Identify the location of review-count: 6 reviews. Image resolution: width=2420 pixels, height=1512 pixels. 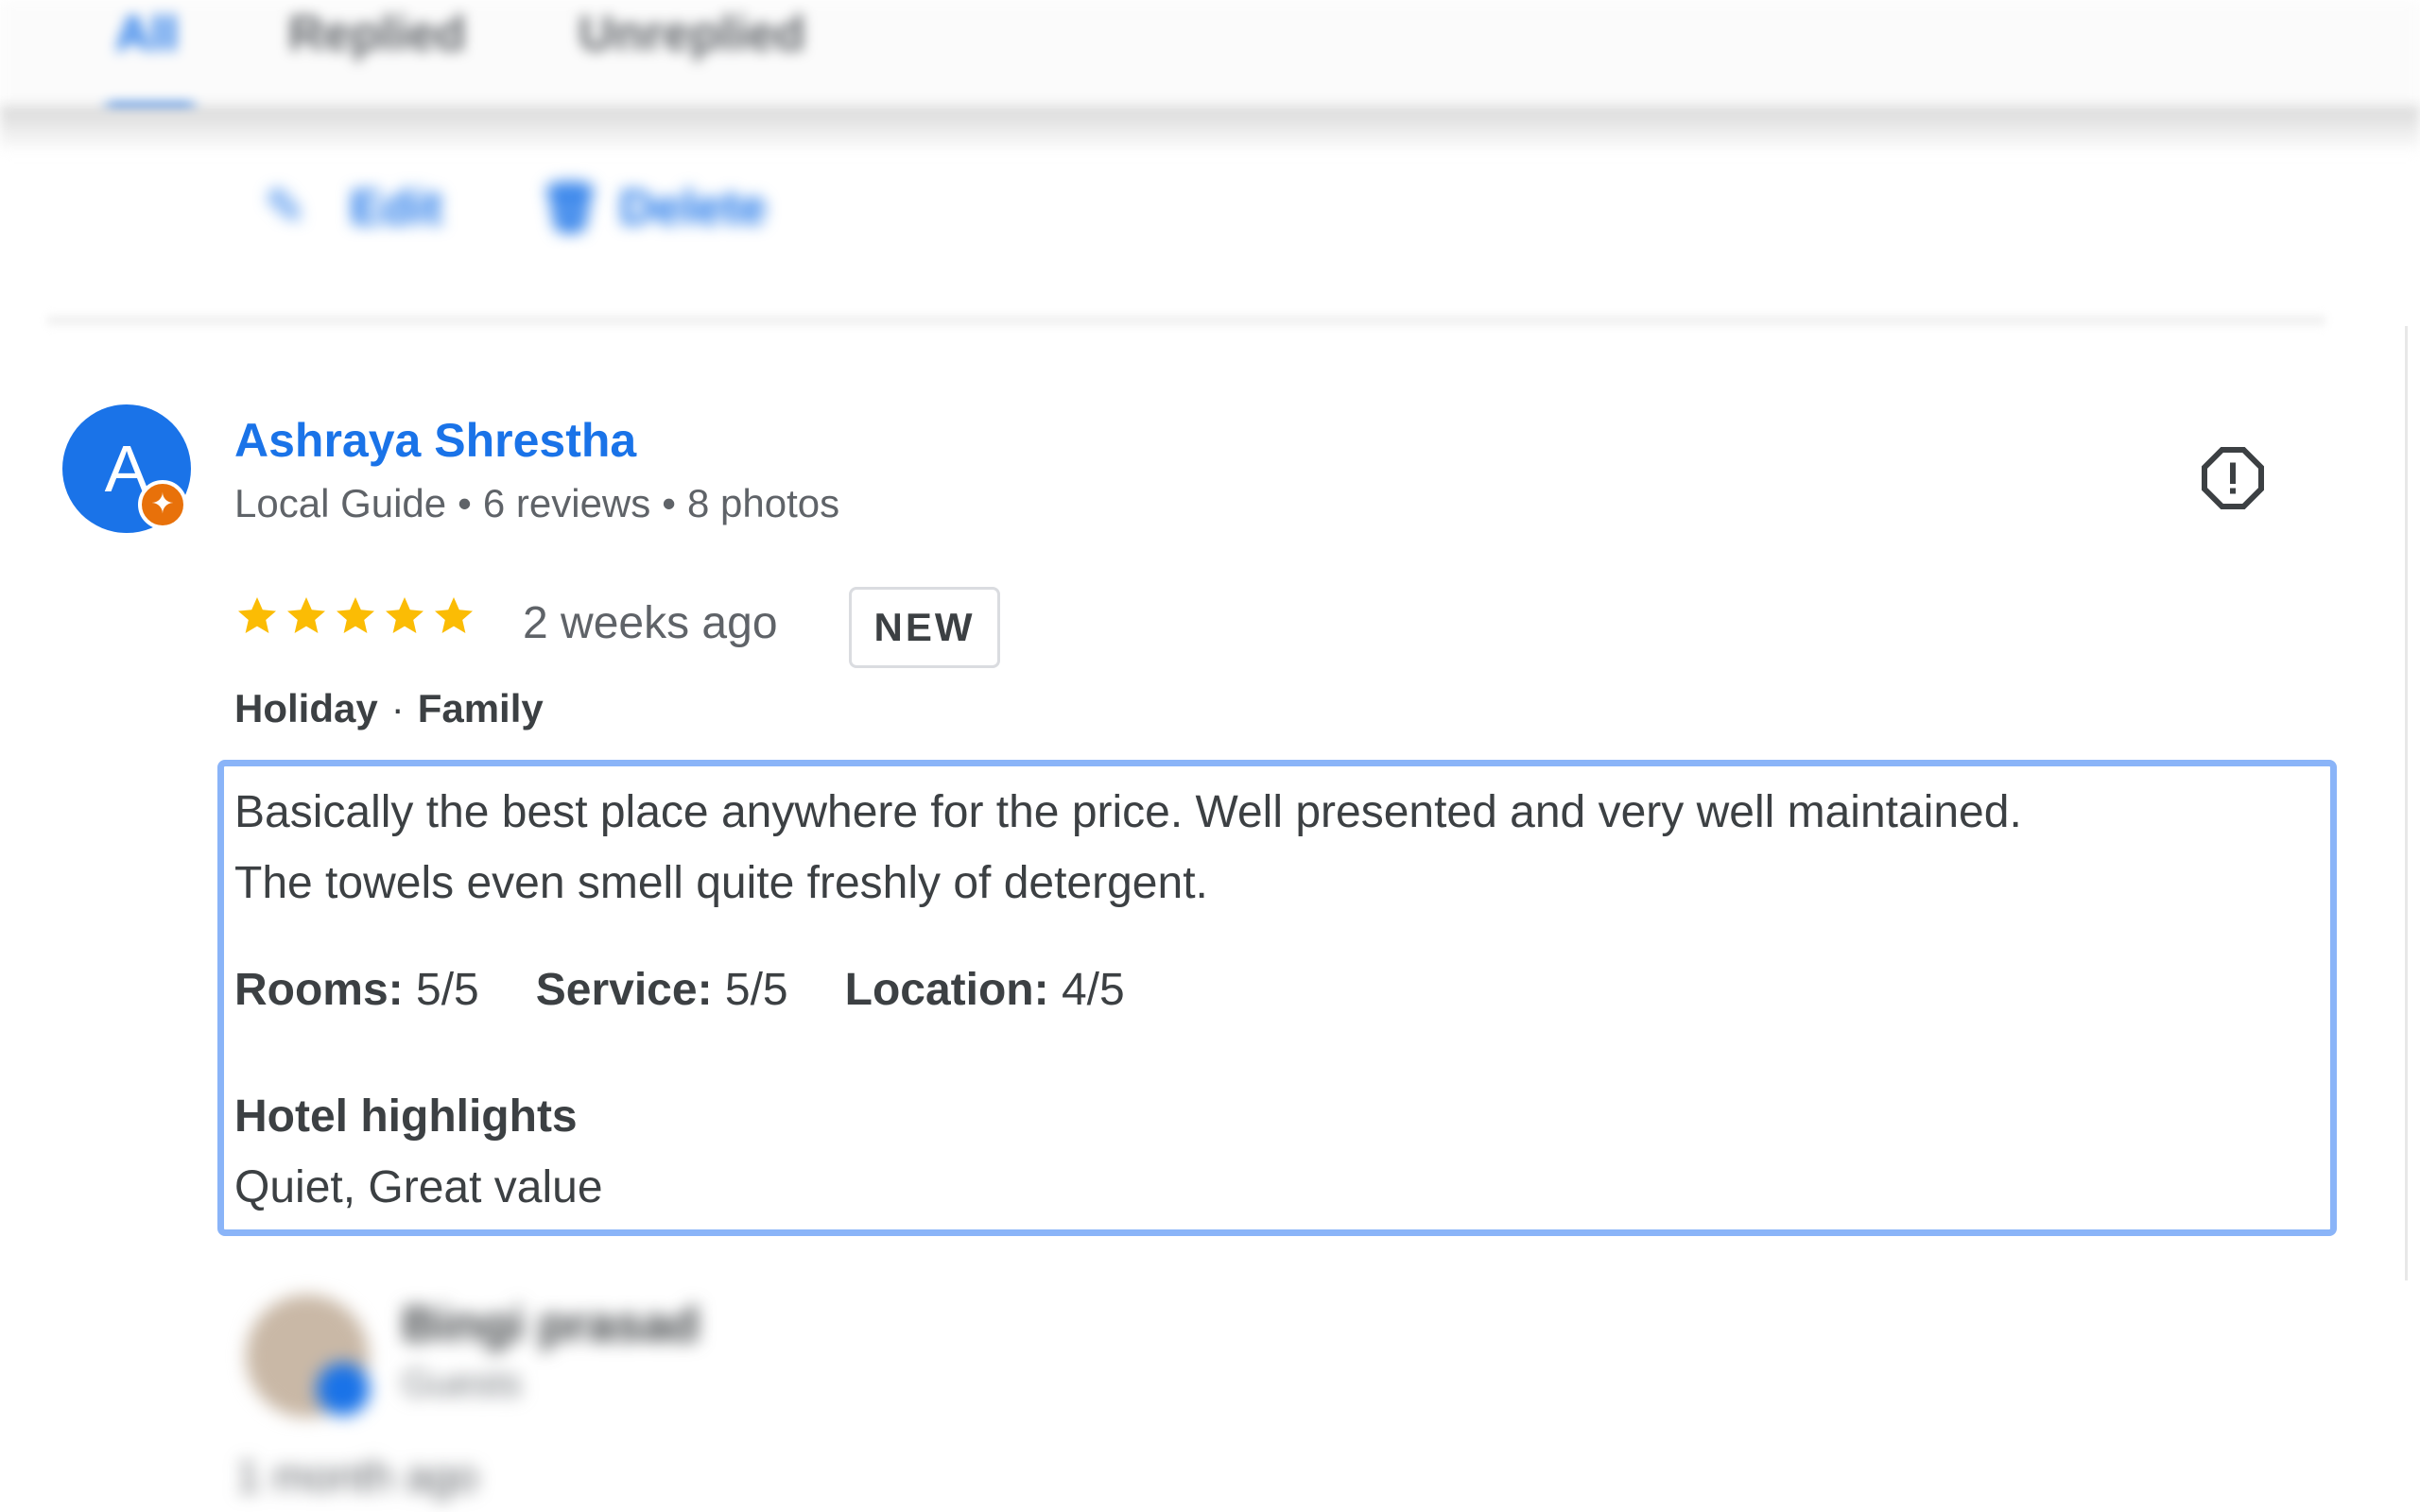
(566, 503).